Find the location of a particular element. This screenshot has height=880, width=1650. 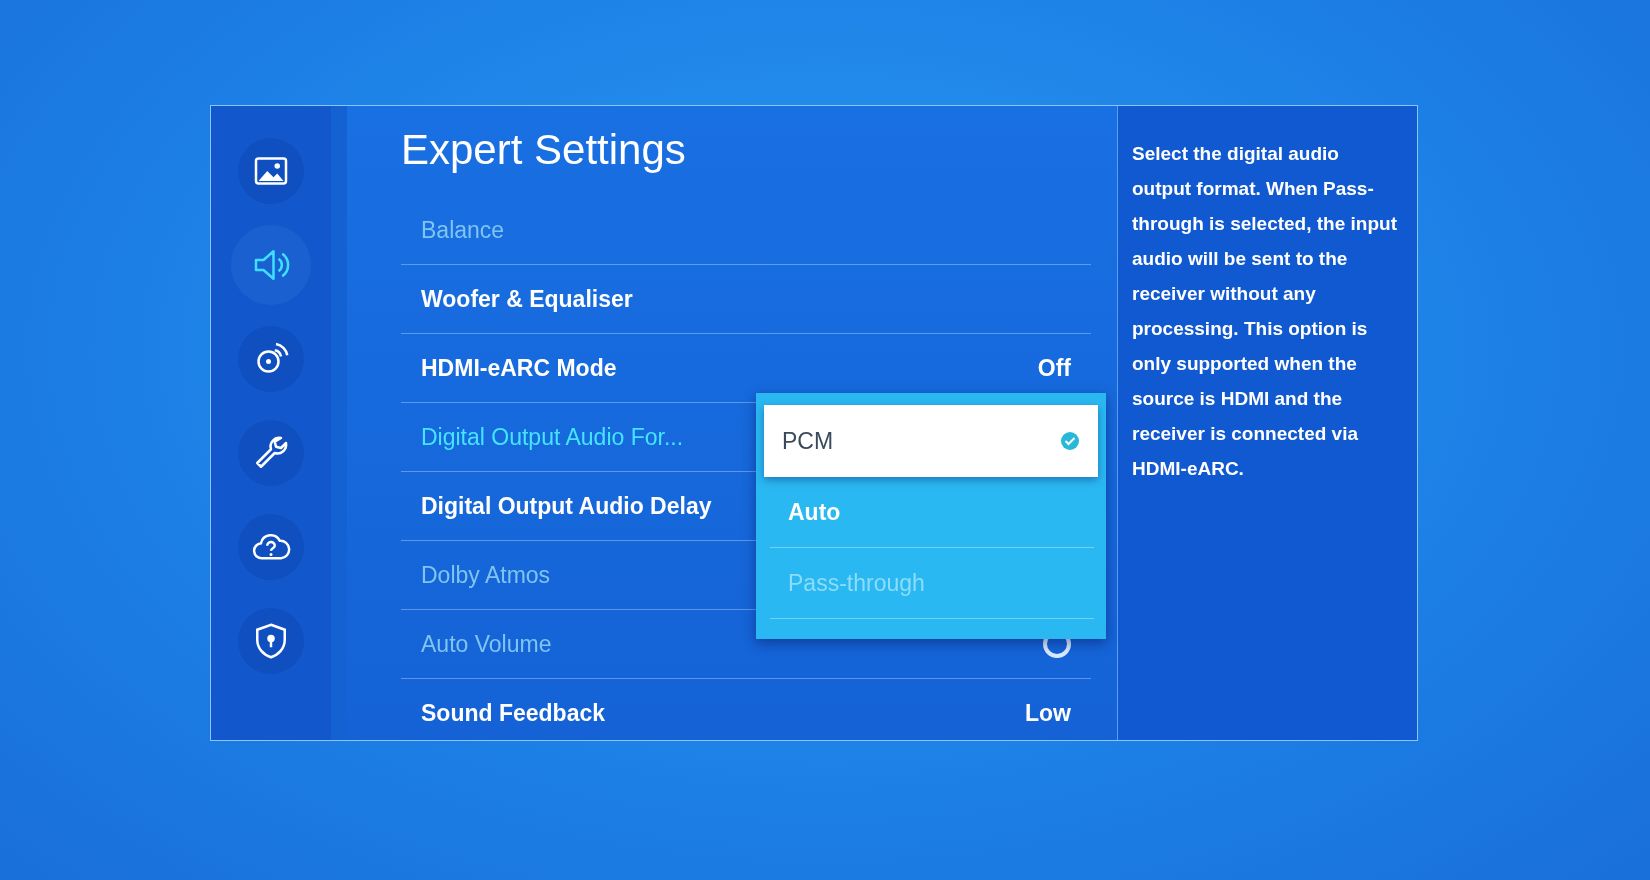

menu-item-label: Woofer & Equaliser is located at coordinates (527, 299).